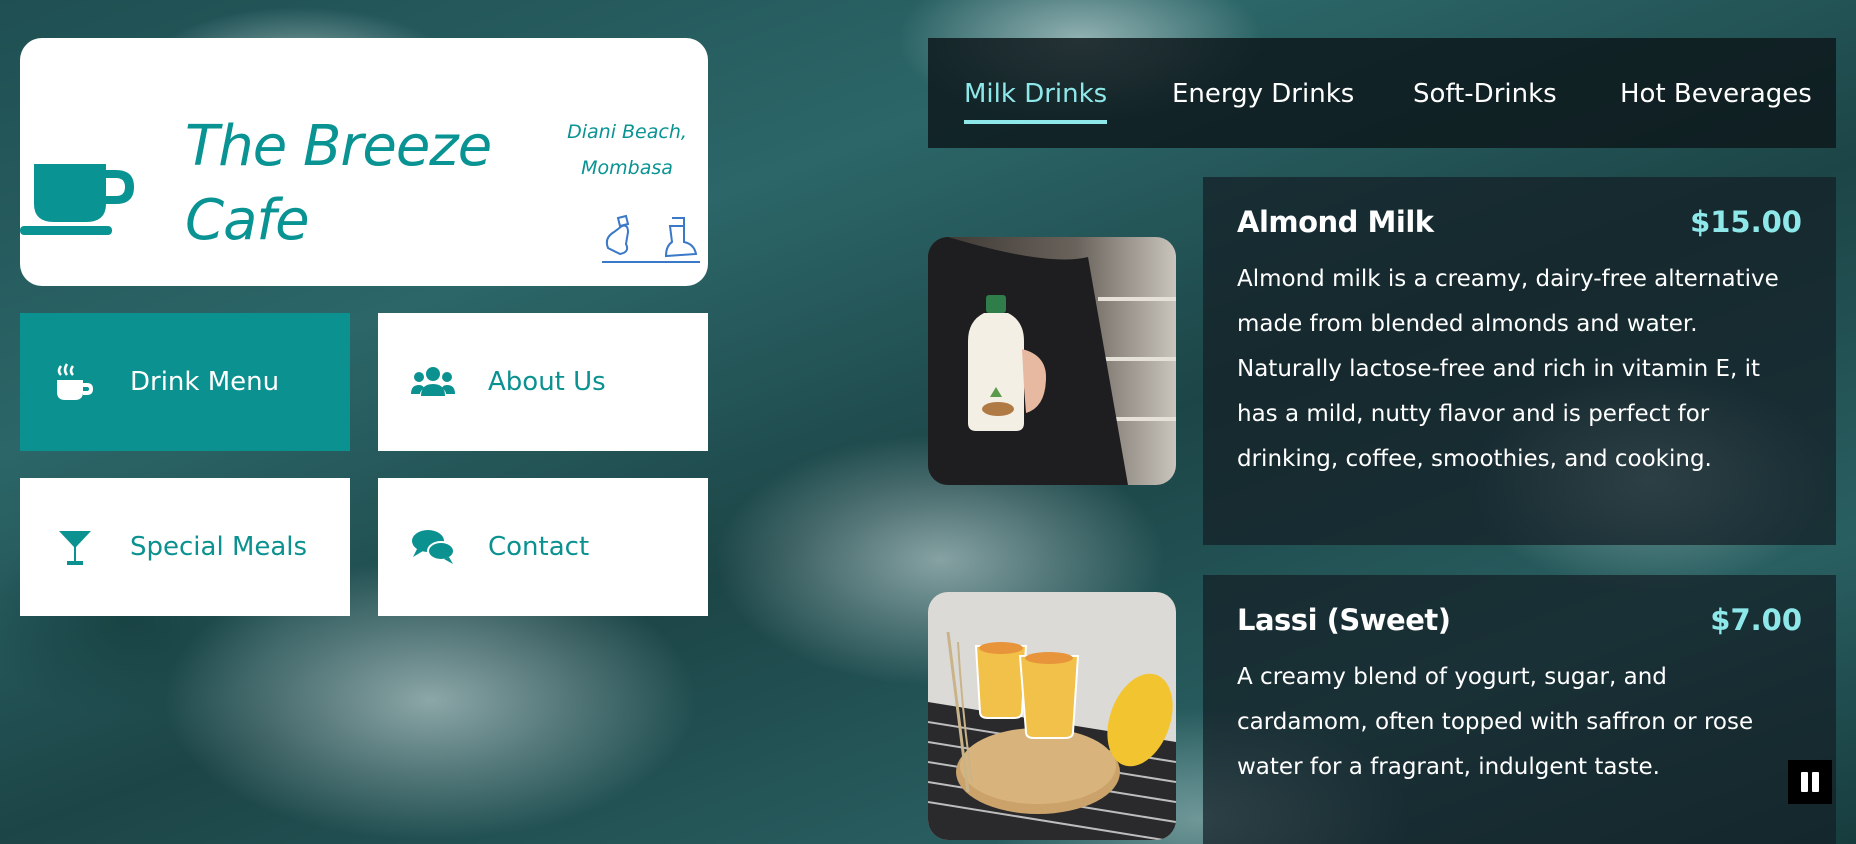 This screenshot has height=844, width=1856. What do you see at coordinates (1335, 222) in the screenshot?
I see `item-name: Almond Milk` at bounding box center [1335, 222].